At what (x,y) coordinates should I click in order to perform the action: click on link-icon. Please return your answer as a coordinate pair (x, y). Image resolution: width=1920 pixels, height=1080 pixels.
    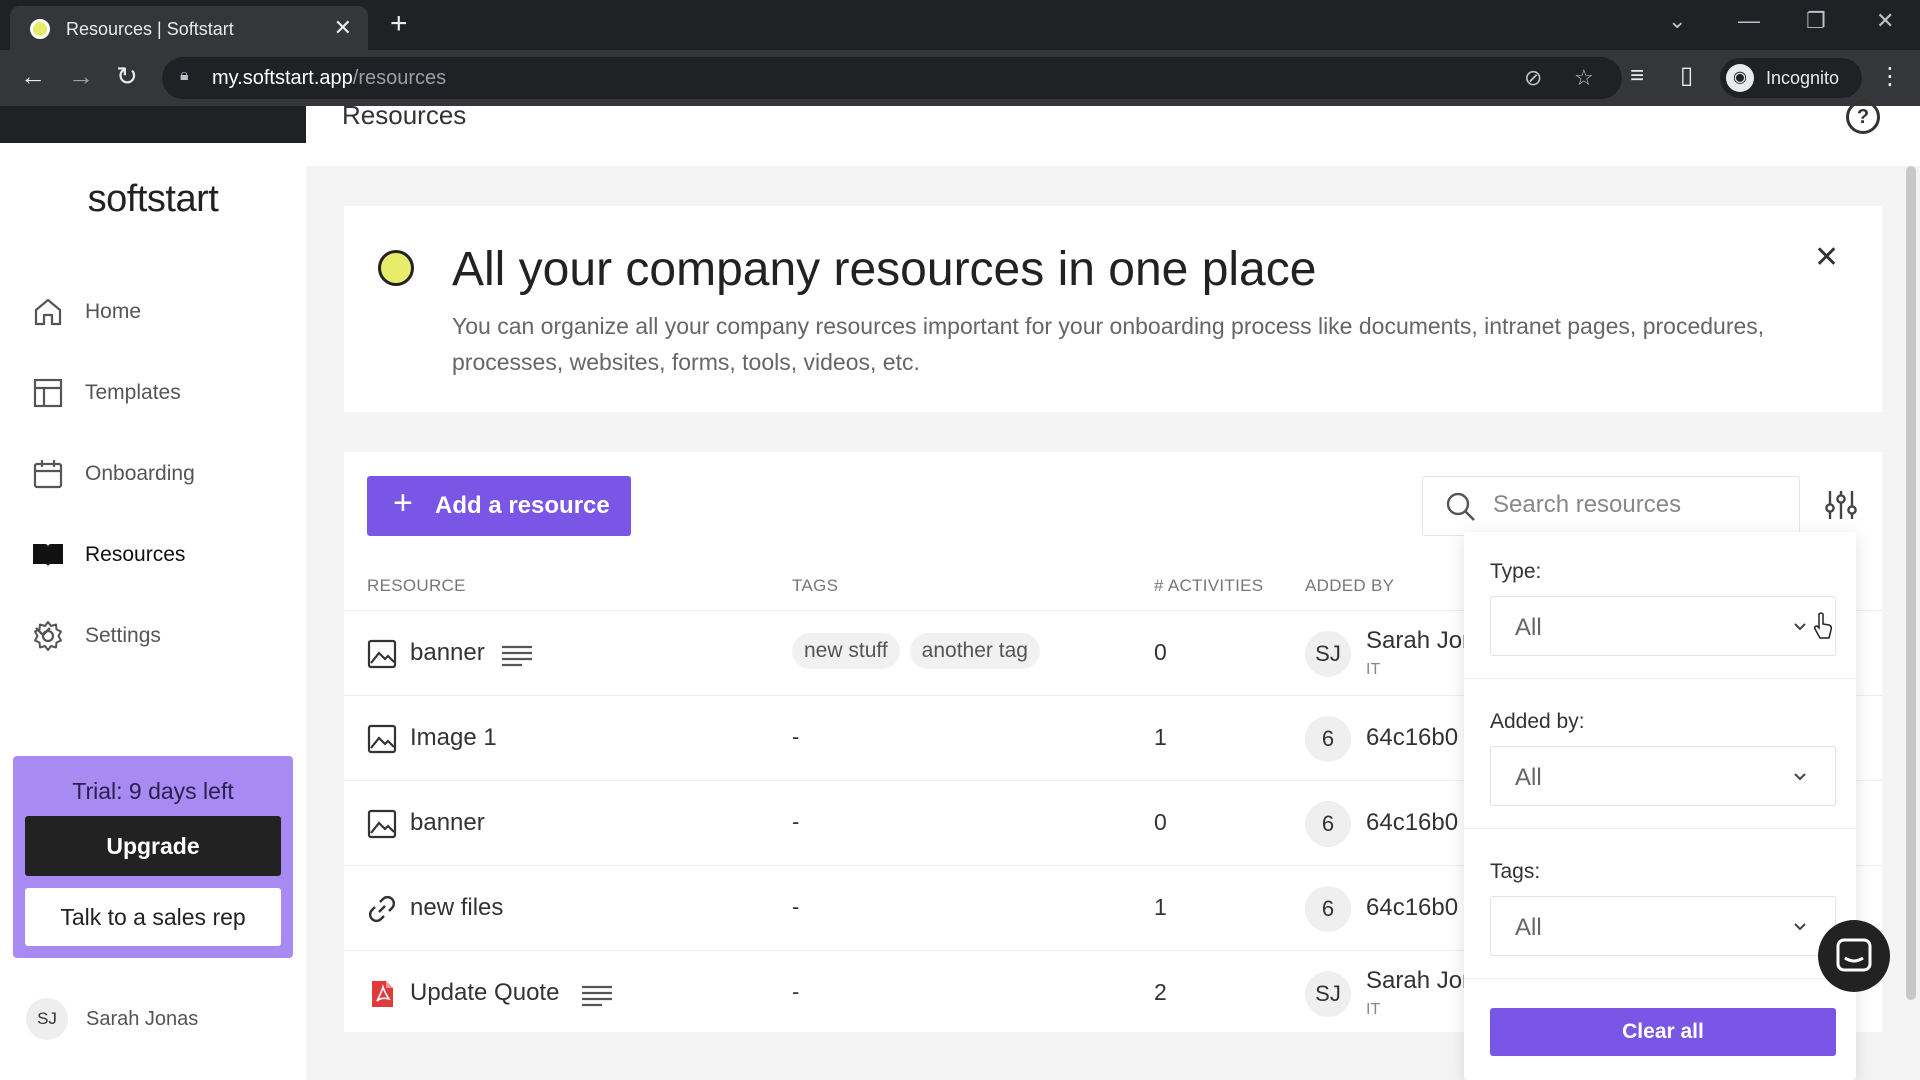
    Looking at the image, I should click on (382, 909).